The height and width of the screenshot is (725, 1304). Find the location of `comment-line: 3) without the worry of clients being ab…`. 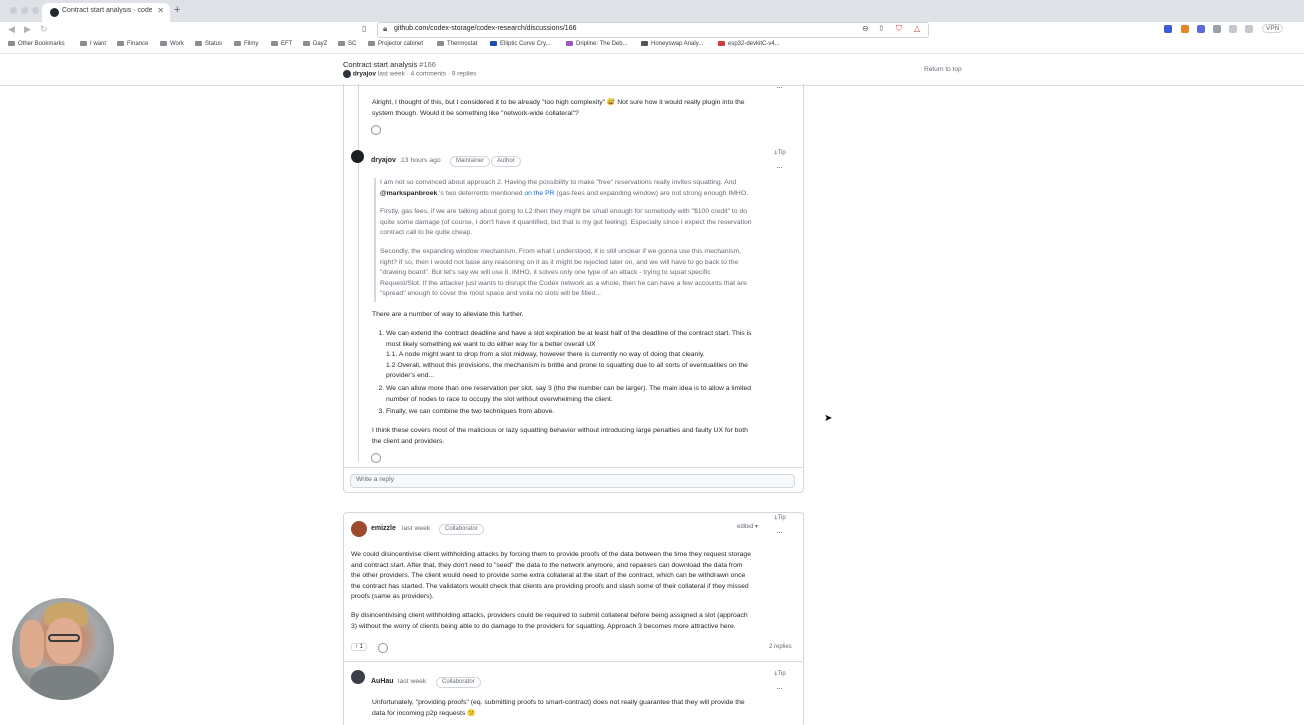

comment-line: 3) without the worry of clients being ab… is located at coordinates (543, 626).